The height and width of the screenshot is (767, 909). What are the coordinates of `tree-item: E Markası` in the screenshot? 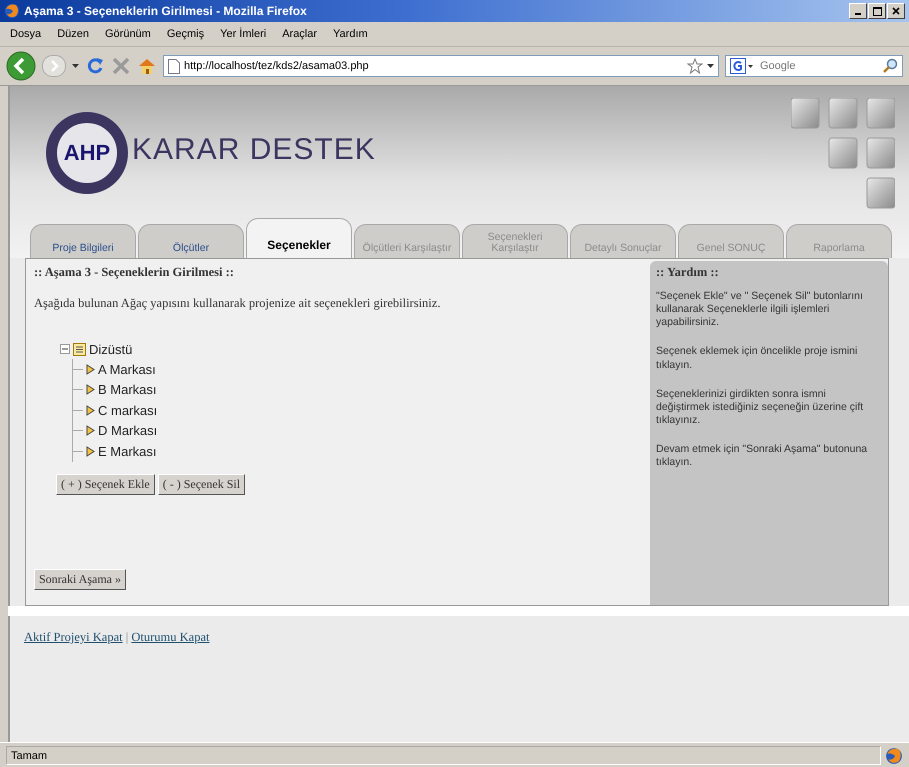 It's located at (127, 451).